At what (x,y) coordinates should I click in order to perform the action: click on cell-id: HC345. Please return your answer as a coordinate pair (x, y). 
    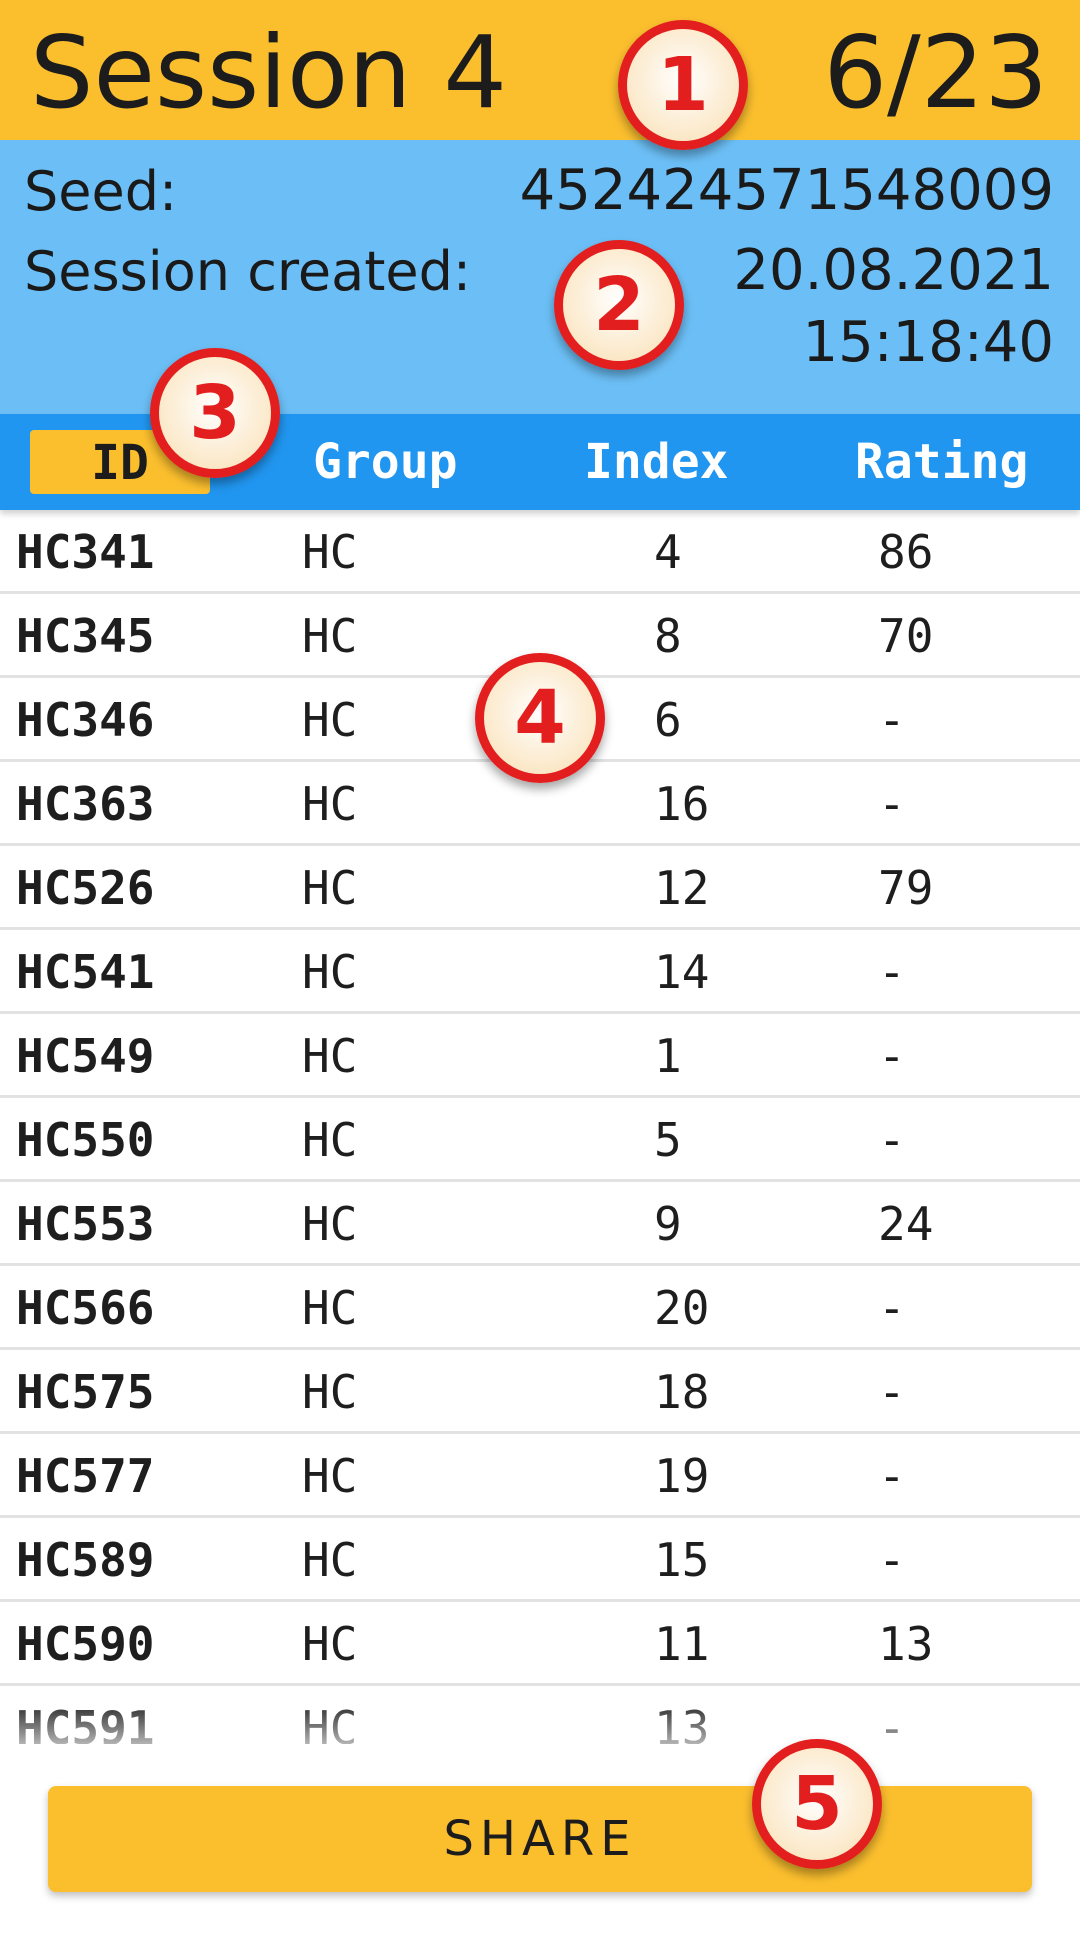
    Looking at the image, I should click on (85, 636).